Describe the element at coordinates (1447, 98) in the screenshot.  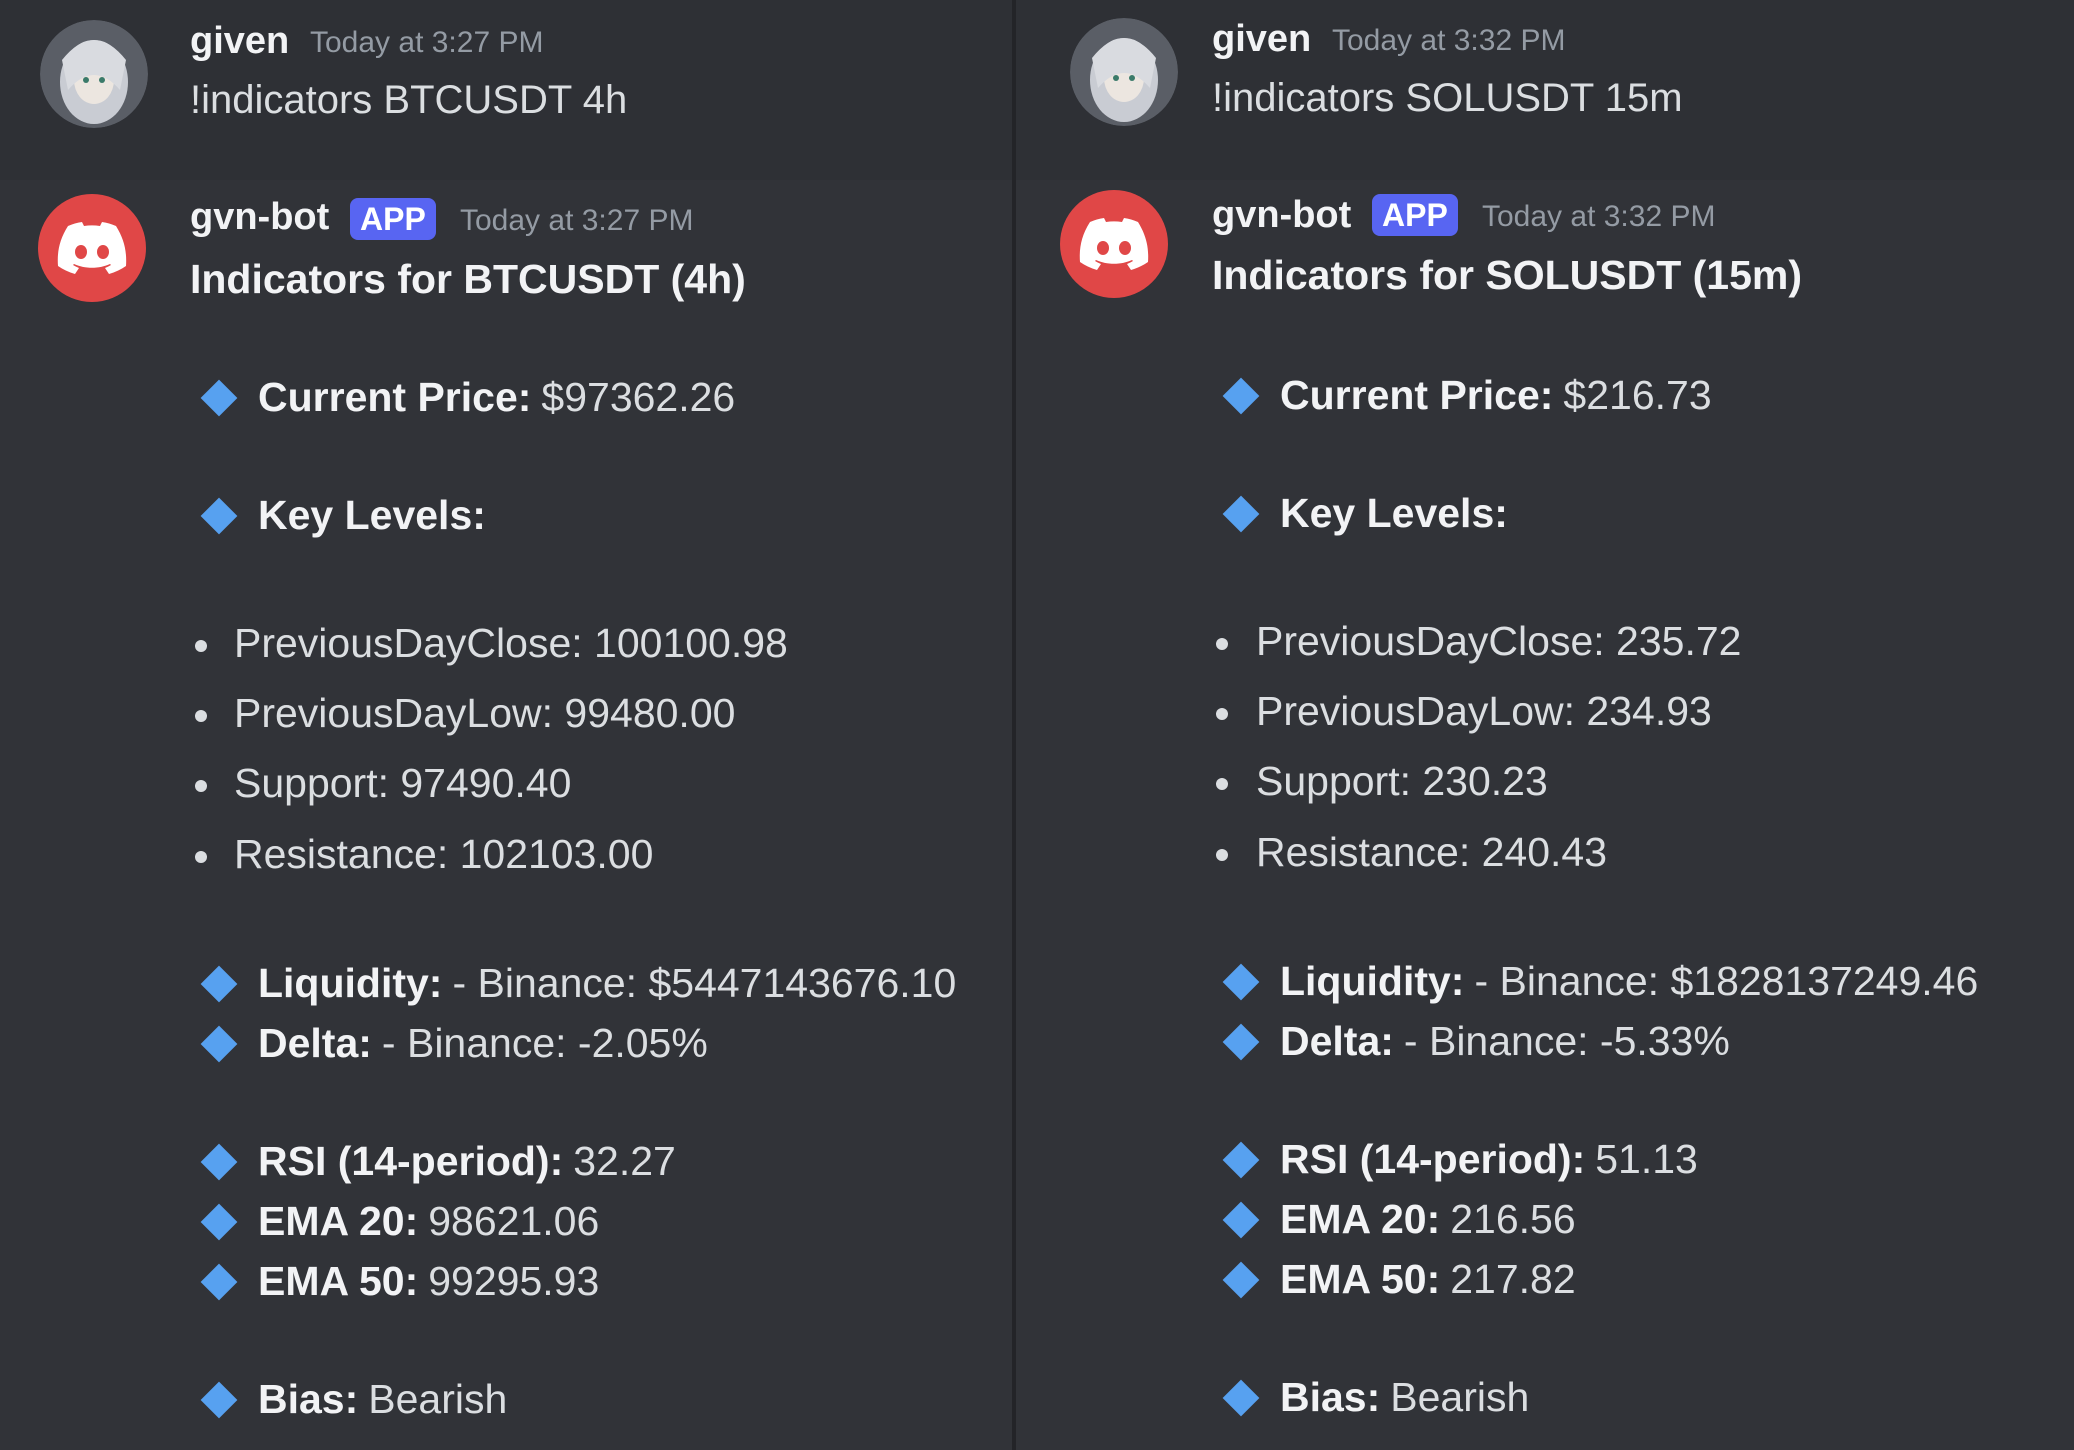
I see `message-text: !indicators SOLUSDT 15m` at that location.